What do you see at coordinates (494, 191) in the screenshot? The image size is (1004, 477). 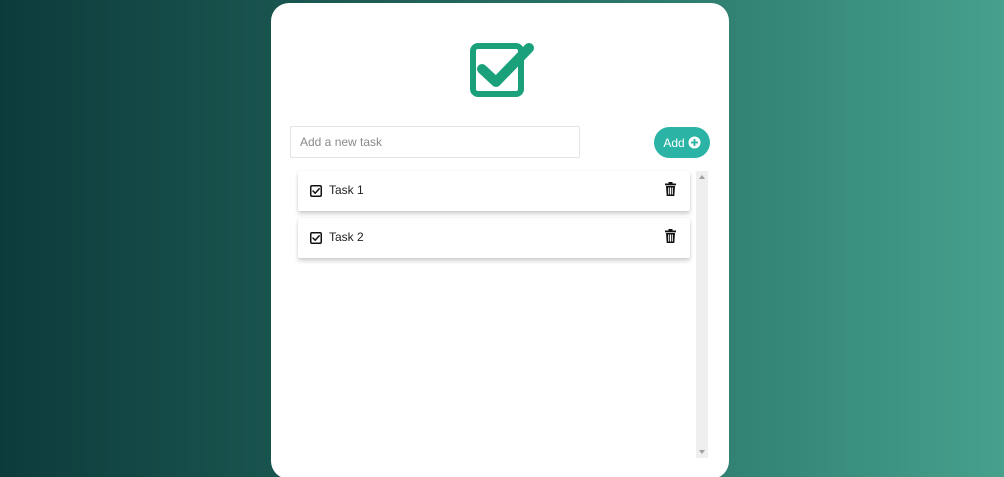 I see `task-item: Task 1` at bounding box center [494, 191].